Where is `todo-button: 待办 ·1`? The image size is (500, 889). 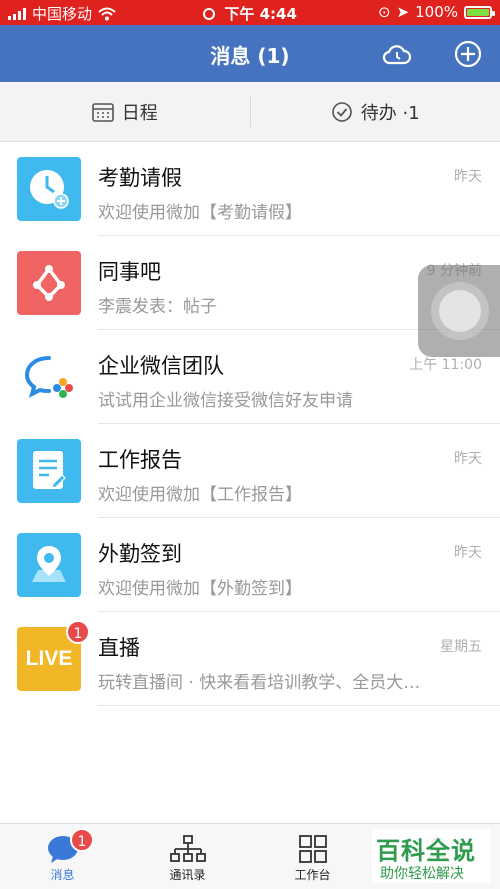
todo-button: 待办 ·1 is located at coordinates (375, 111).